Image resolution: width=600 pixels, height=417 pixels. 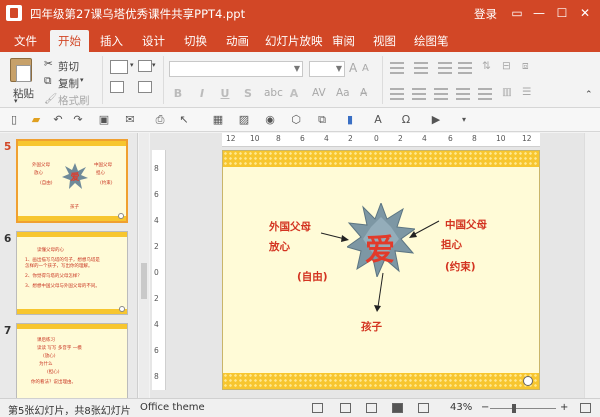 I want to click on textbox-icon: A, so click(x=378, y=120).